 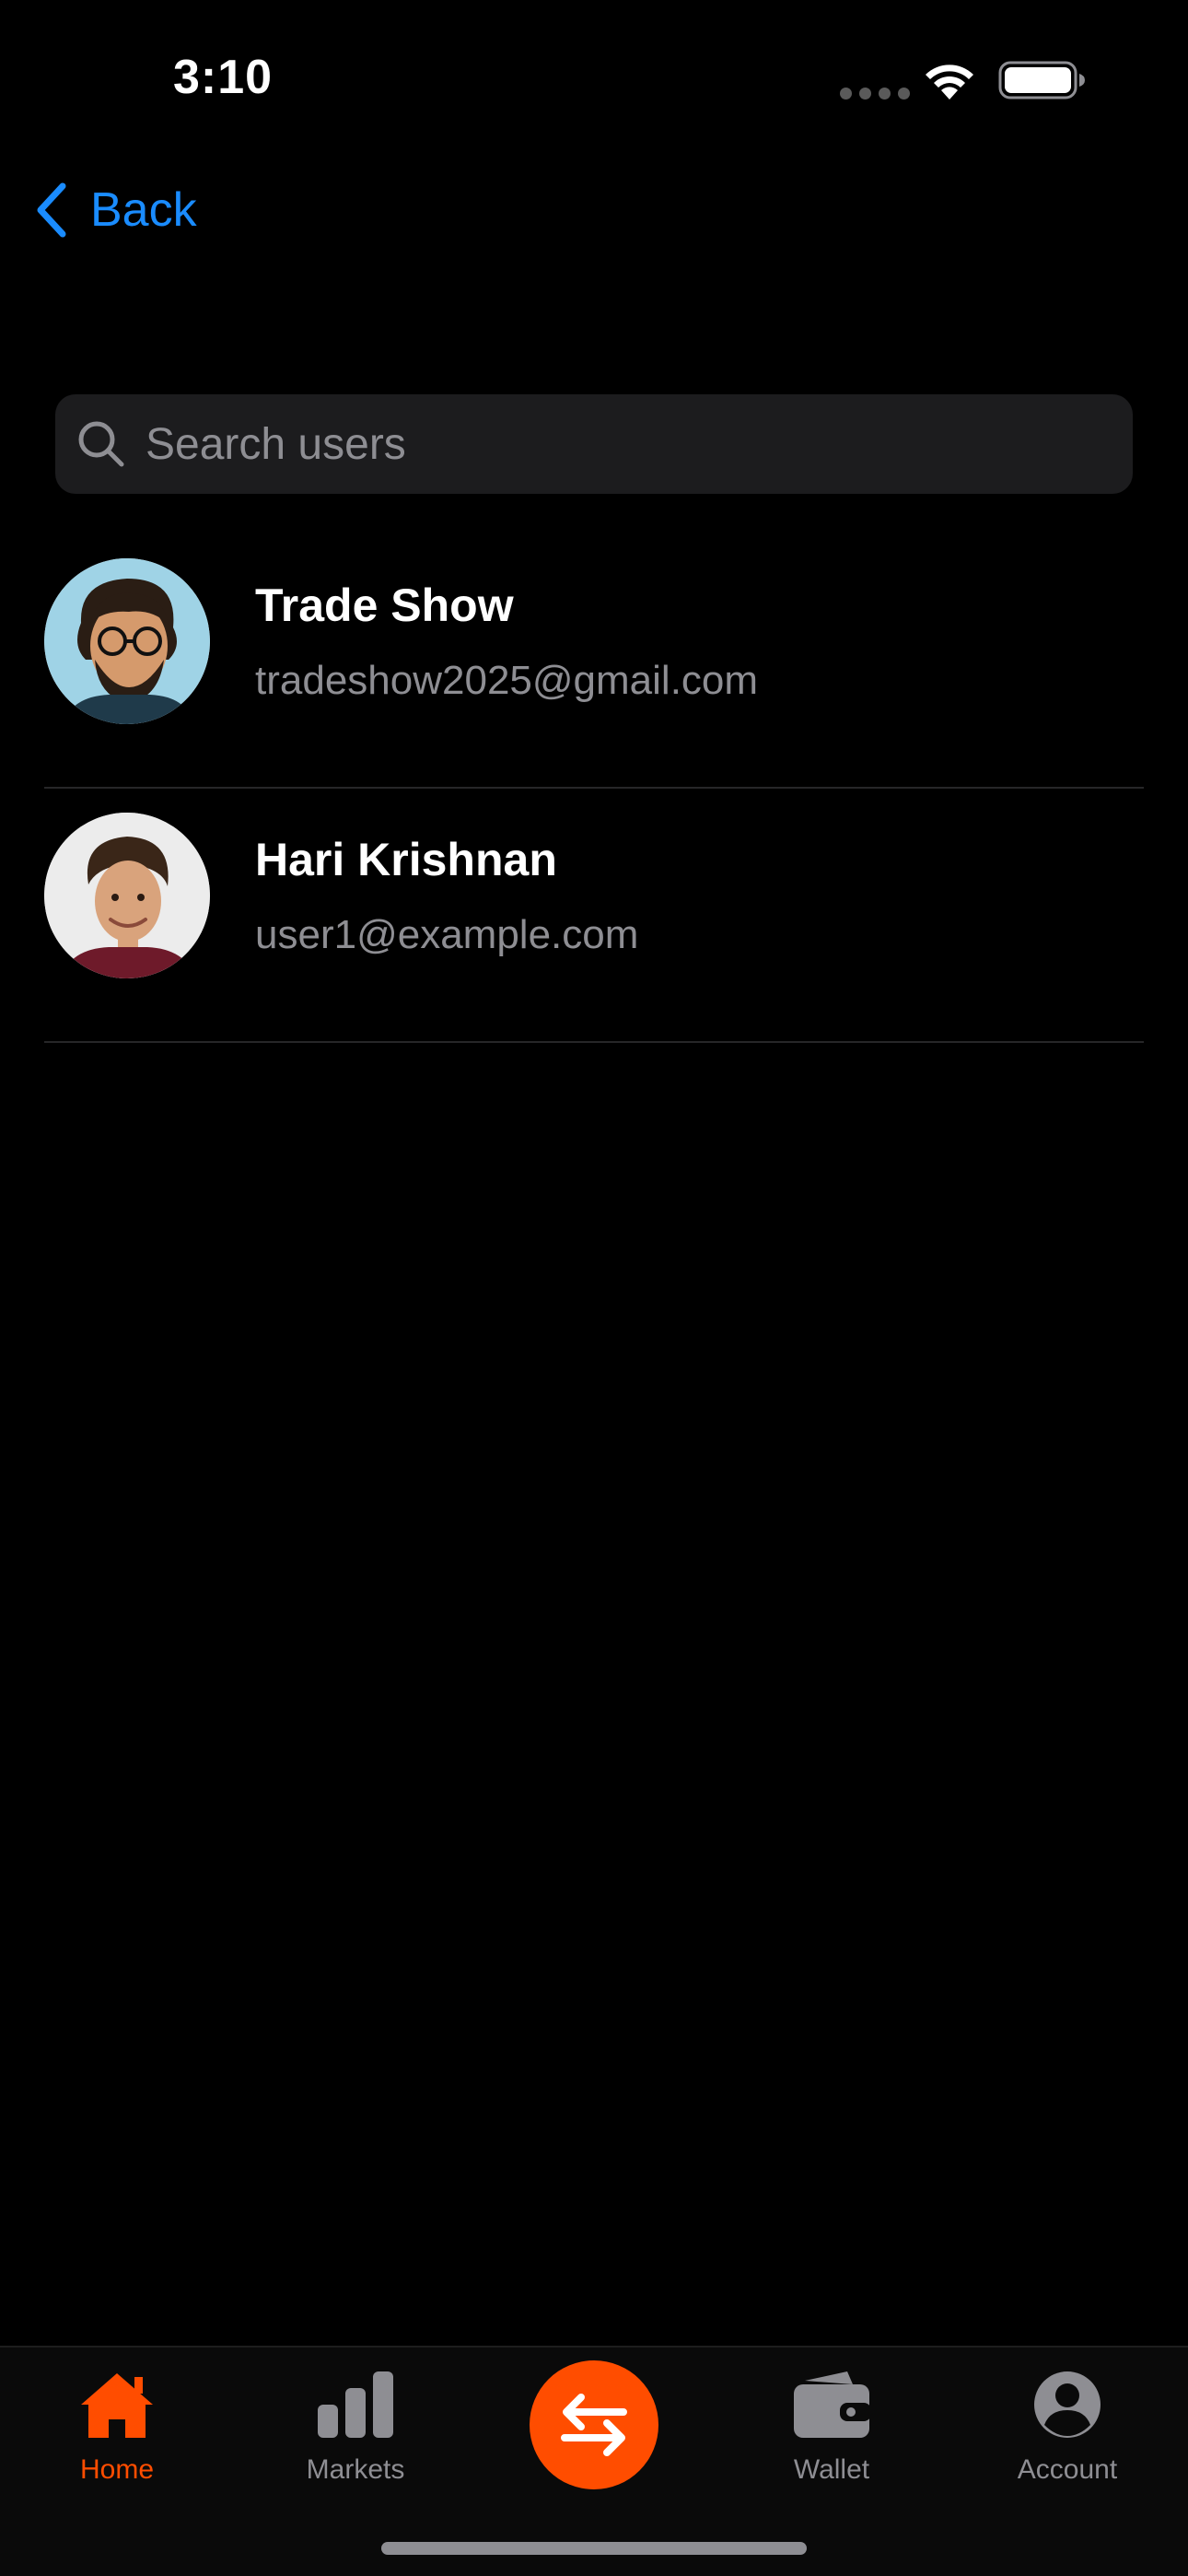 What do you see at coordinates (624, 444) in the screenshot?
I see `search-input` at bounding box center [624, 444].